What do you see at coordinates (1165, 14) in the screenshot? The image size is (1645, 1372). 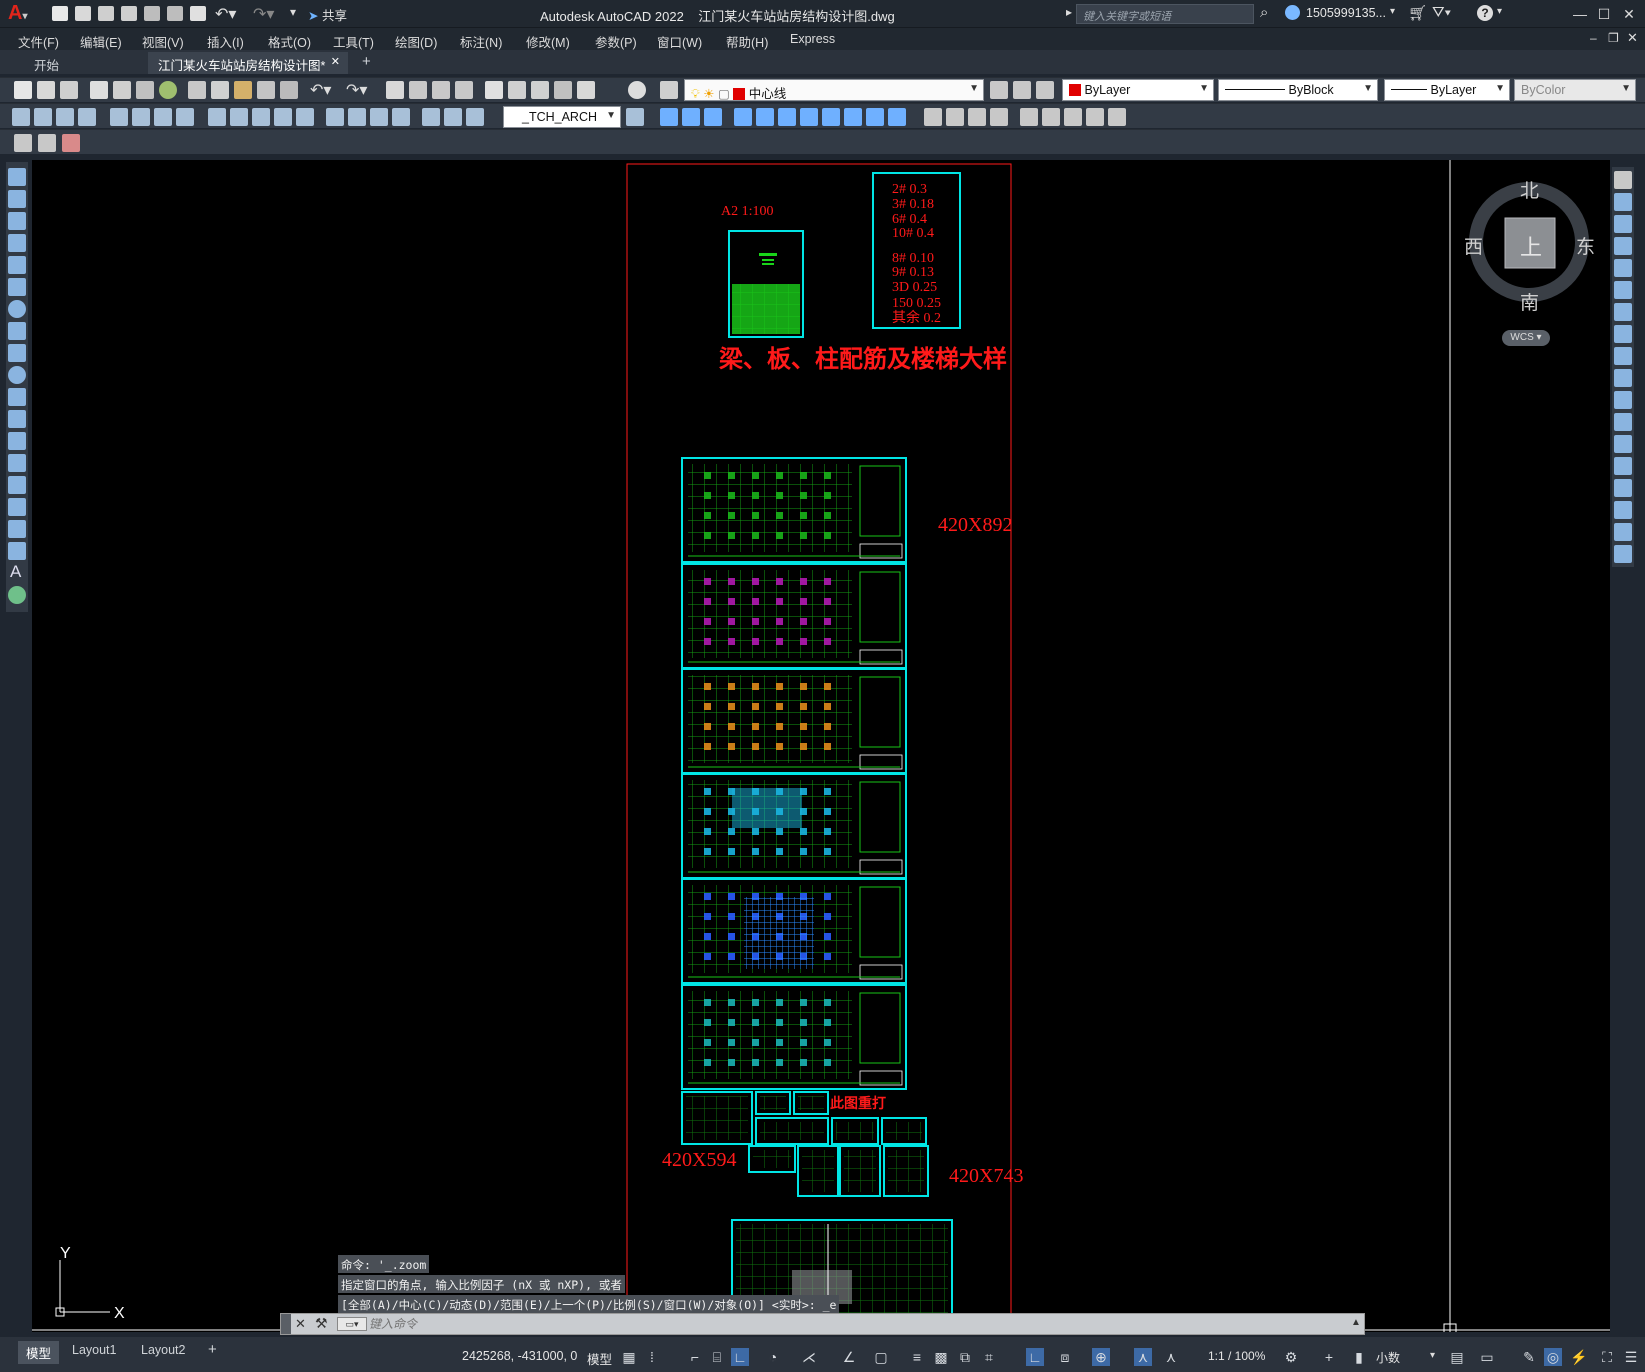 I see `help-search-input: 键入关键字或短语` at bounding box center [1165, 14].